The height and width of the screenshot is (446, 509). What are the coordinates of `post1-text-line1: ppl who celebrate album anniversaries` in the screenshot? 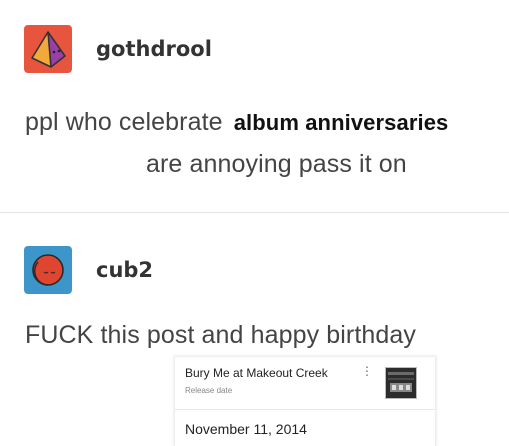 It's located at (239, 122).